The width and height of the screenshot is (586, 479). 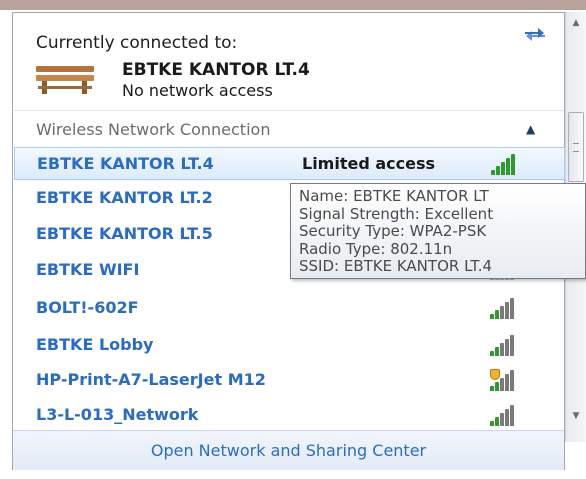 What do you see at coordinates (394, 196) in the screenshot?
I see `tooltip-name-line: Name: EBTKE KANTOR LT` at bounding box center [394, 196].